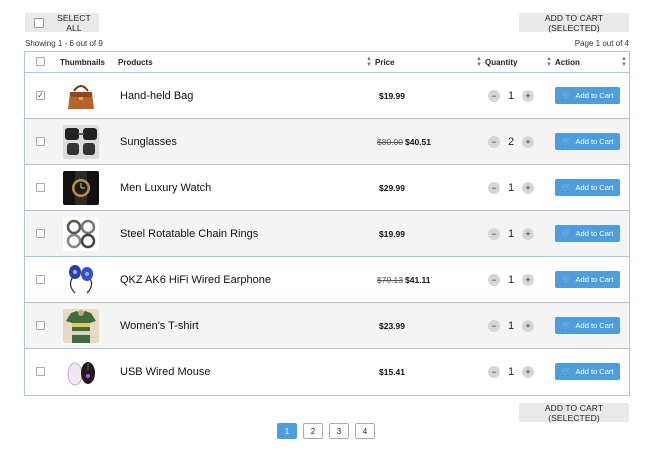  I want to click on current-price: $41.11, so click(418, 280).